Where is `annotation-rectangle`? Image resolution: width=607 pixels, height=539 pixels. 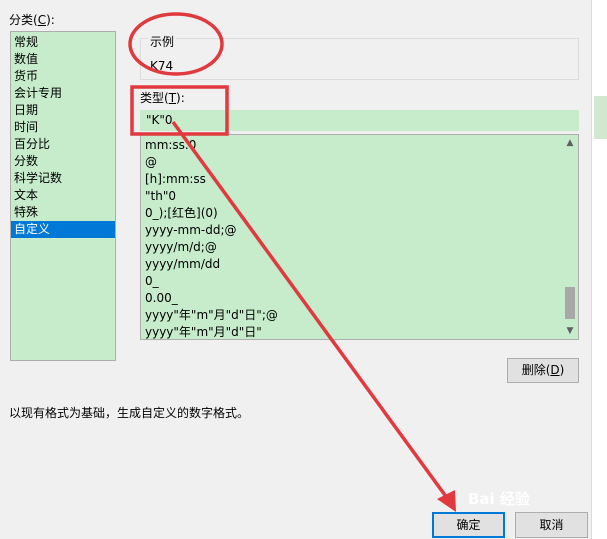 annotation-rectangle is located at coordinates (179, 110).